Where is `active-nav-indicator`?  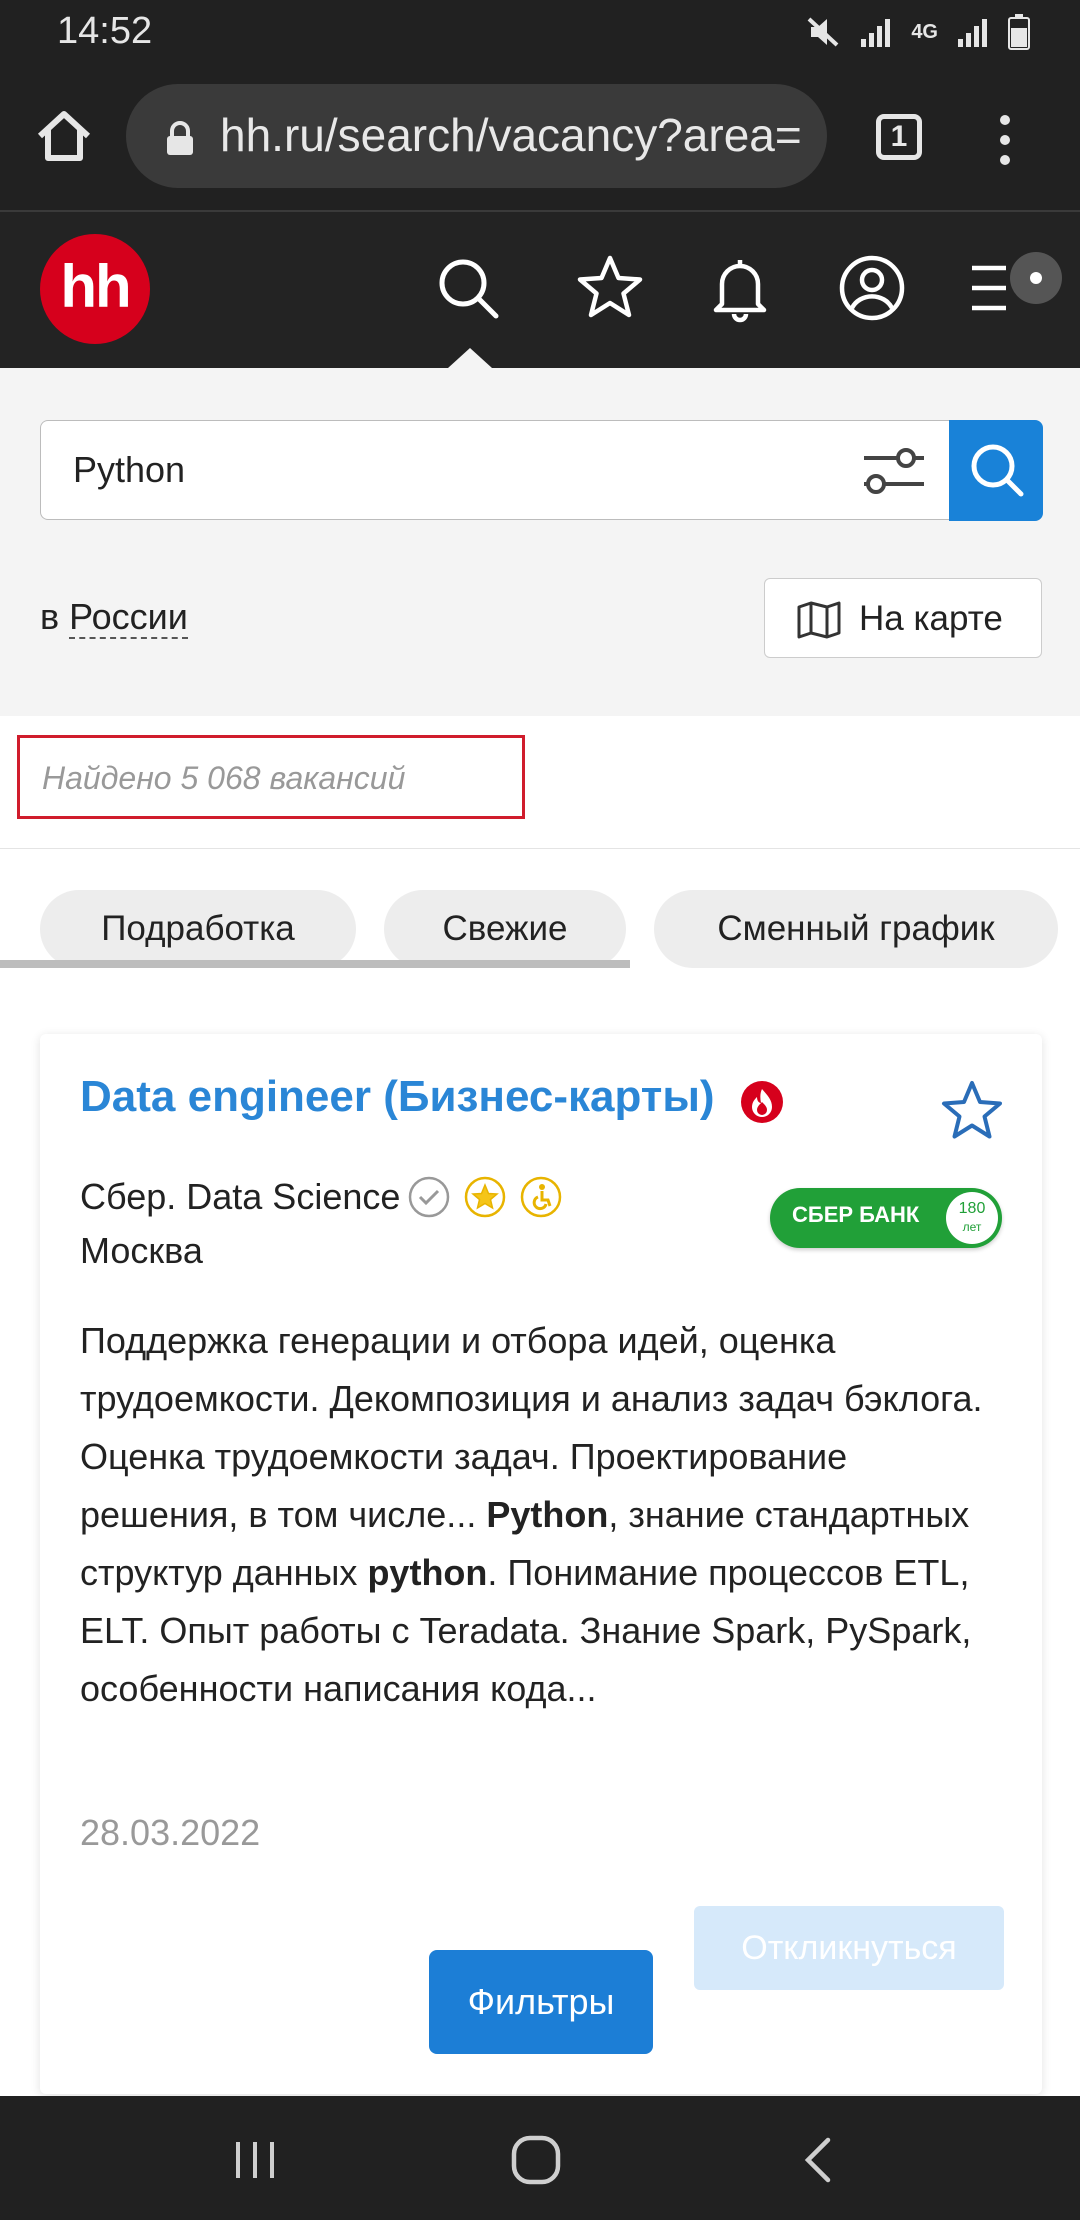 active-nav-indicator is located at coordinates (470, 358).